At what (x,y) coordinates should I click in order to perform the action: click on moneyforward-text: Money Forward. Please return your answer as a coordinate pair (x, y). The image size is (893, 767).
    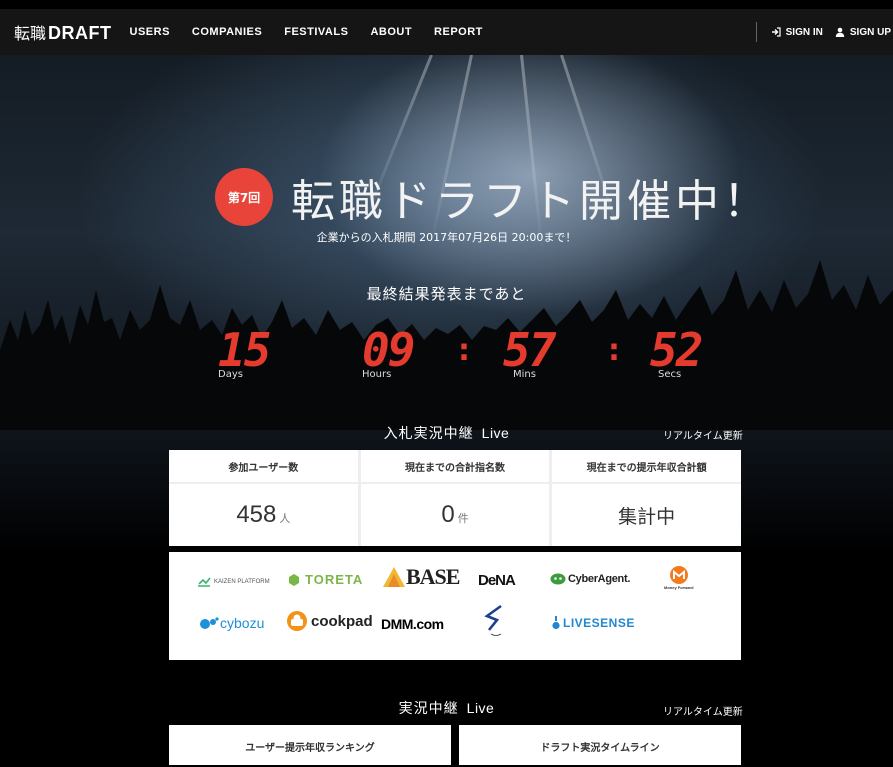
    Looking at the image, I should click on (679, 587).